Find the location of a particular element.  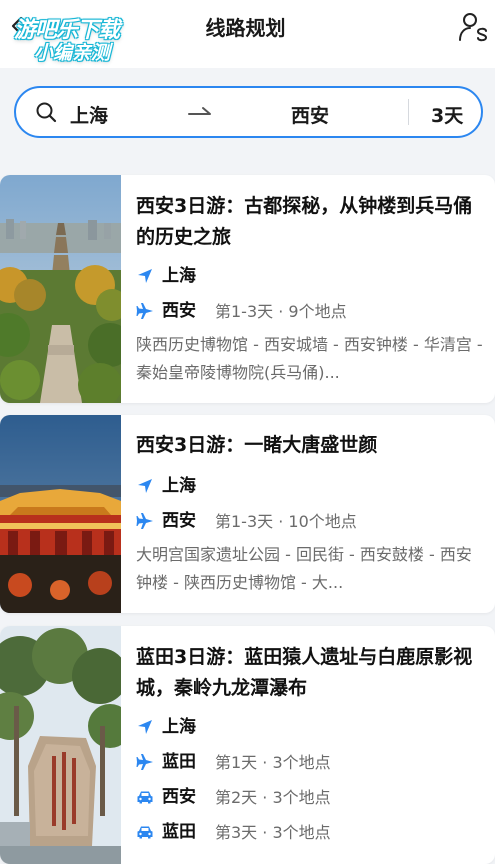

page-title: 线路规划 is located at coordinates (247, 26).